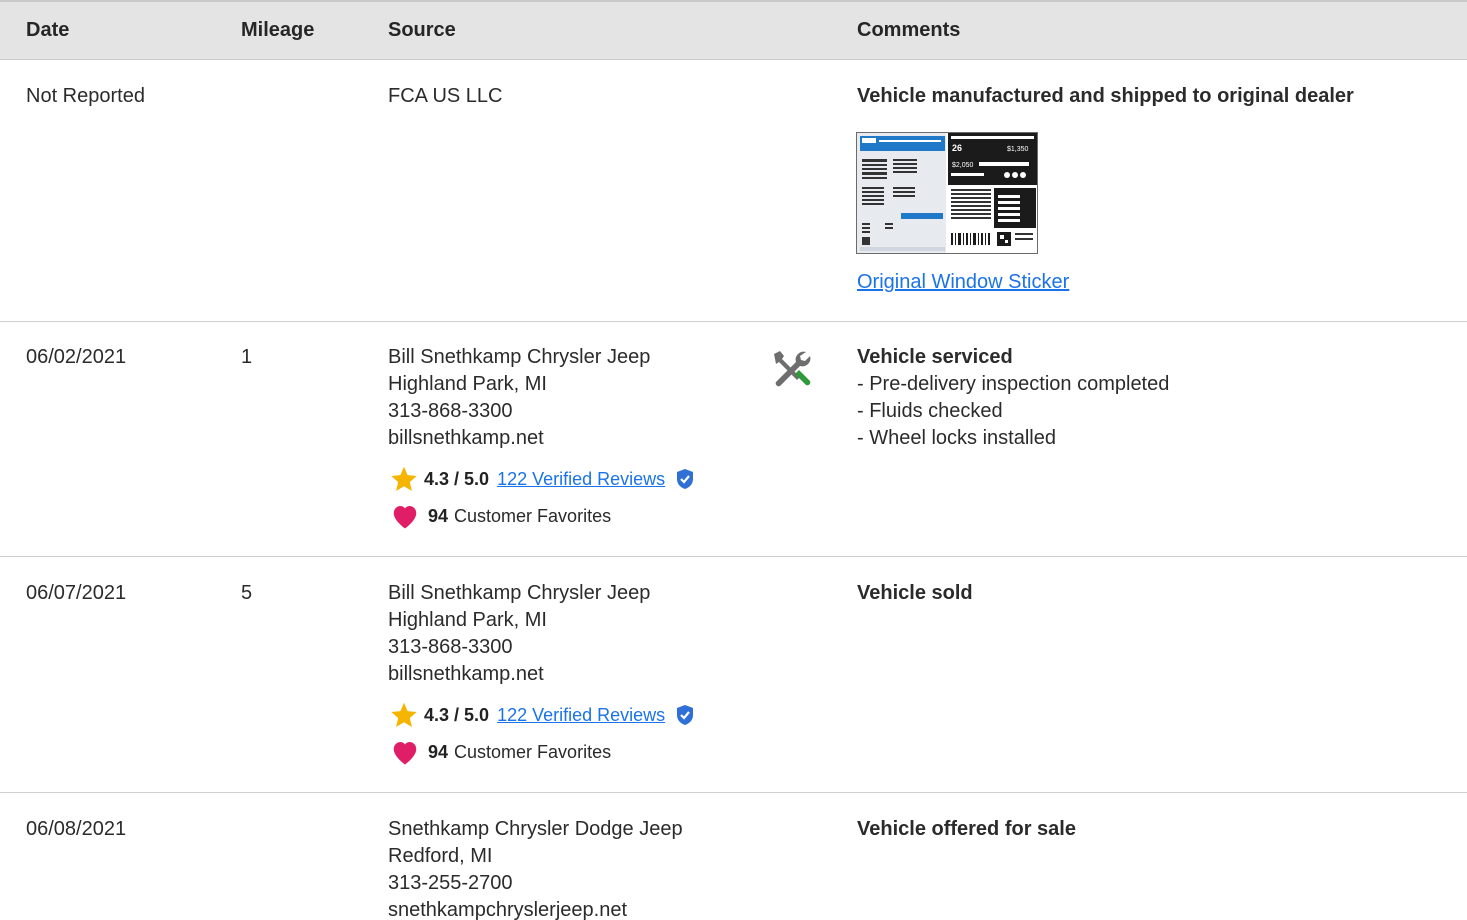 Image resolution: width=1467 pixels, height=920 pixels. What do you see at coordinates (1018, 149) in the screenshot?
I see `sticker-price-a: $1,350` at bounding box center [1018, 149].